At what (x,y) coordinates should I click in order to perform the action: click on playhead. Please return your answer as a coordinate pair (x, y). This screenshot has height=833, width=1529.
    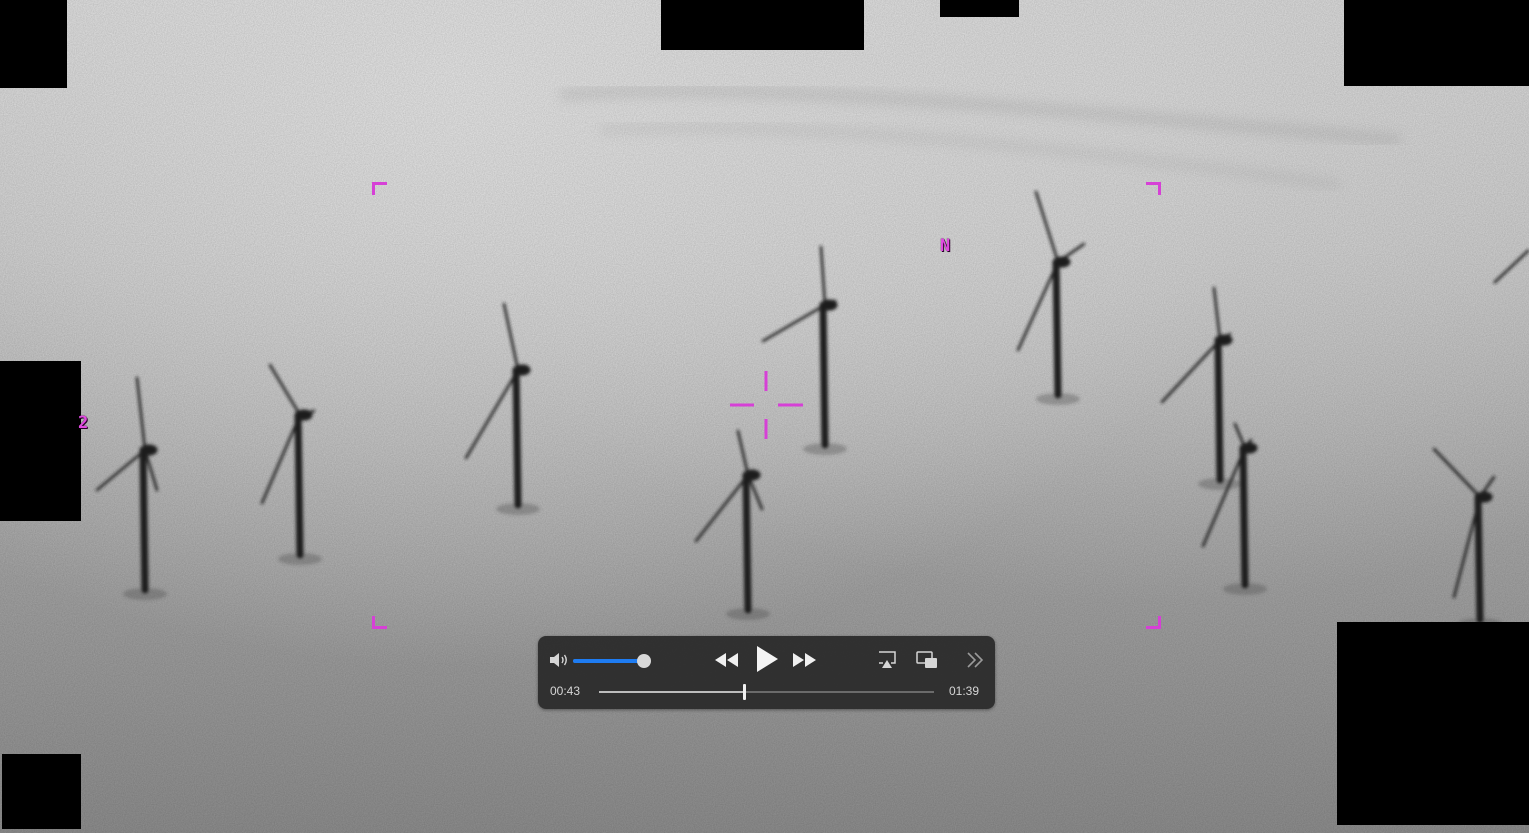
    Looking at the image, I should click on (745, 692).